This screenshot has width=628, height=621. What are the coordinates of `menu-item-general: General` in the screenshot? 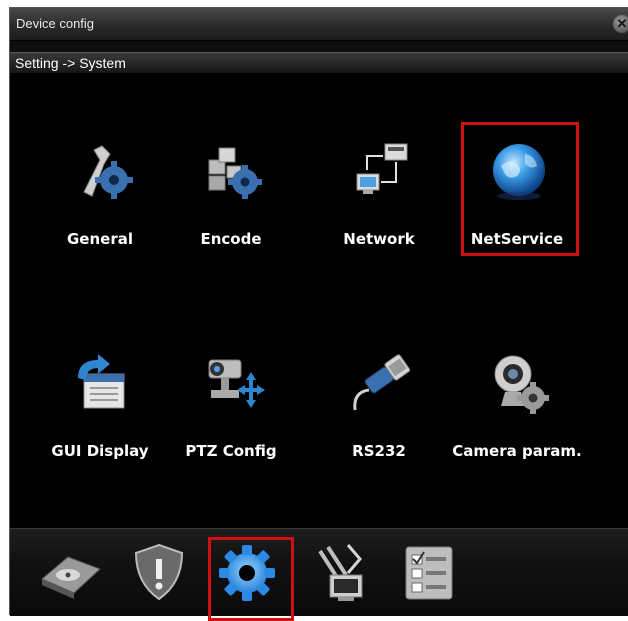 It's located at (100, 200).